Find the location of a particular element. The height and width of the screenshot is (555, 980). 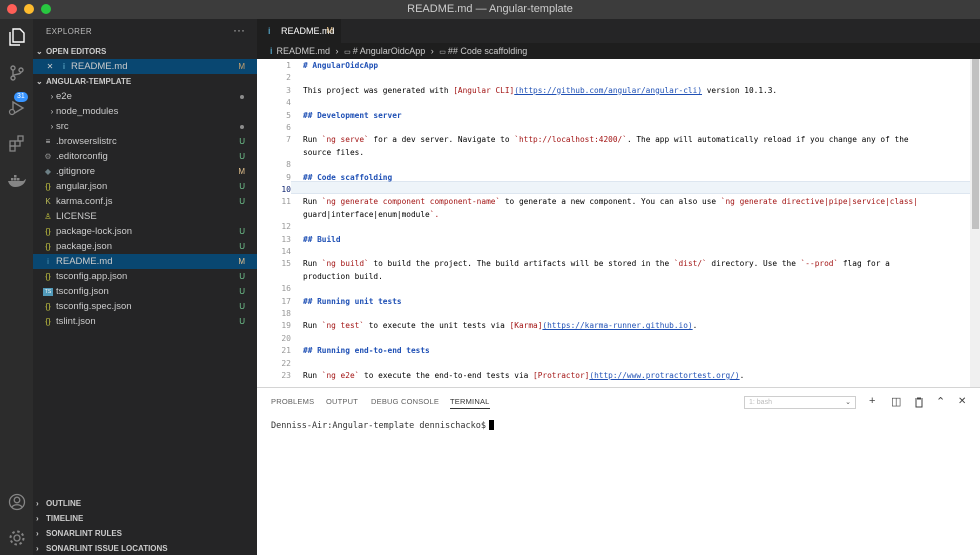

inline-code: `dist/` is located at coordinates (690, 264).